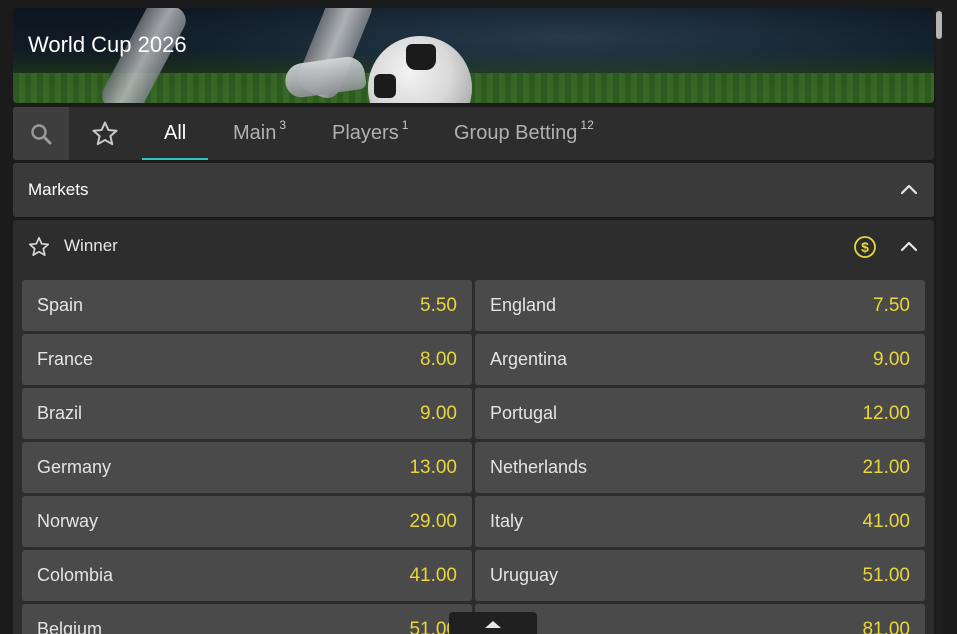  I want to click on tab-count: 1, so click(405, 124).